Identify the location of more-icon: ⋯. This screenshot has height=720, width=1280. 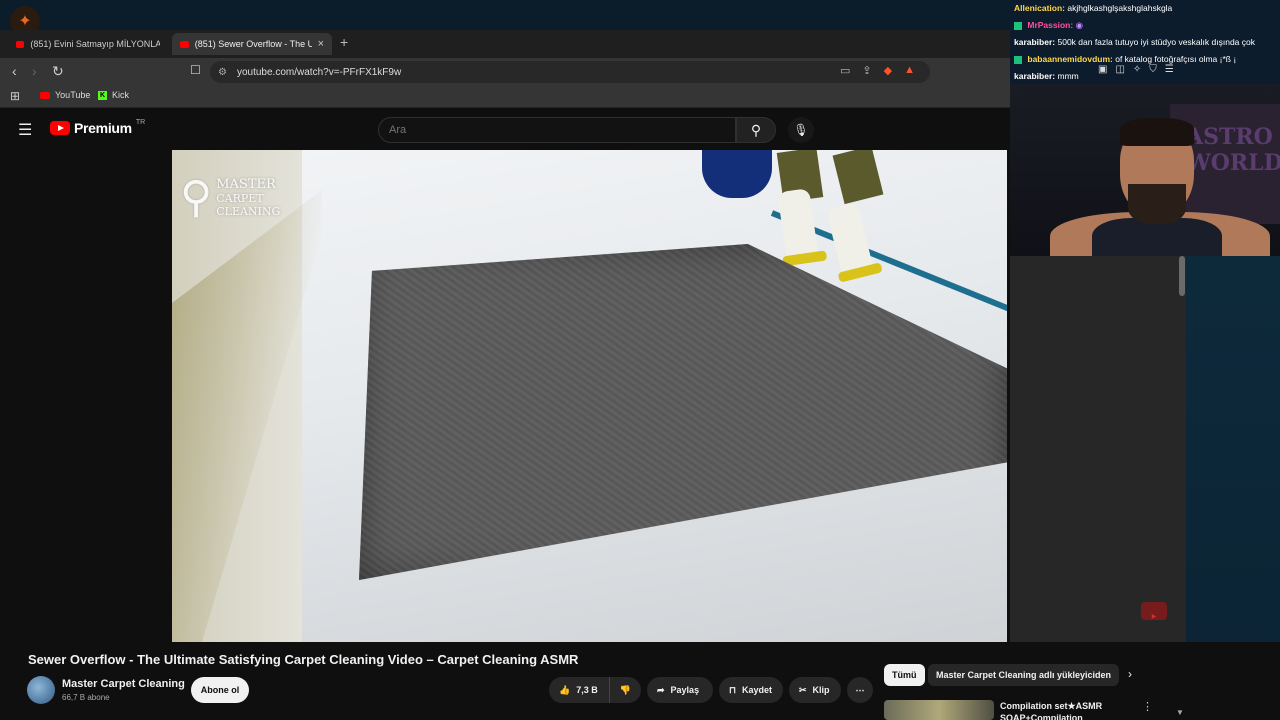
(860, 689).